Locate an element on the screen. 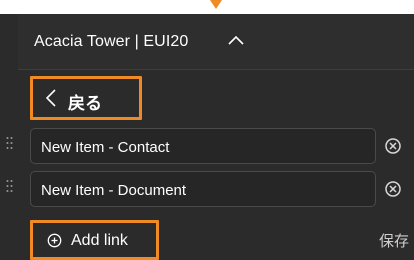 The width and height of the screenshot is (414, 260). pointer-arrow-icon is located at coordinates (216, 4).